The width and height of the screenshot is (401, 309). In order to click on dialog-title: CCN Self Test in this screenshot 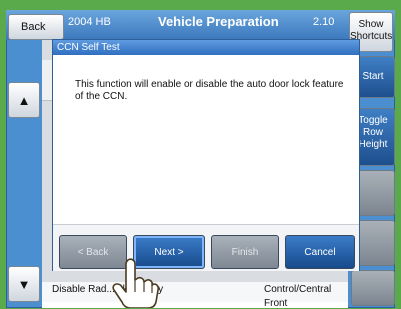, I will do `click(206, 47)`.